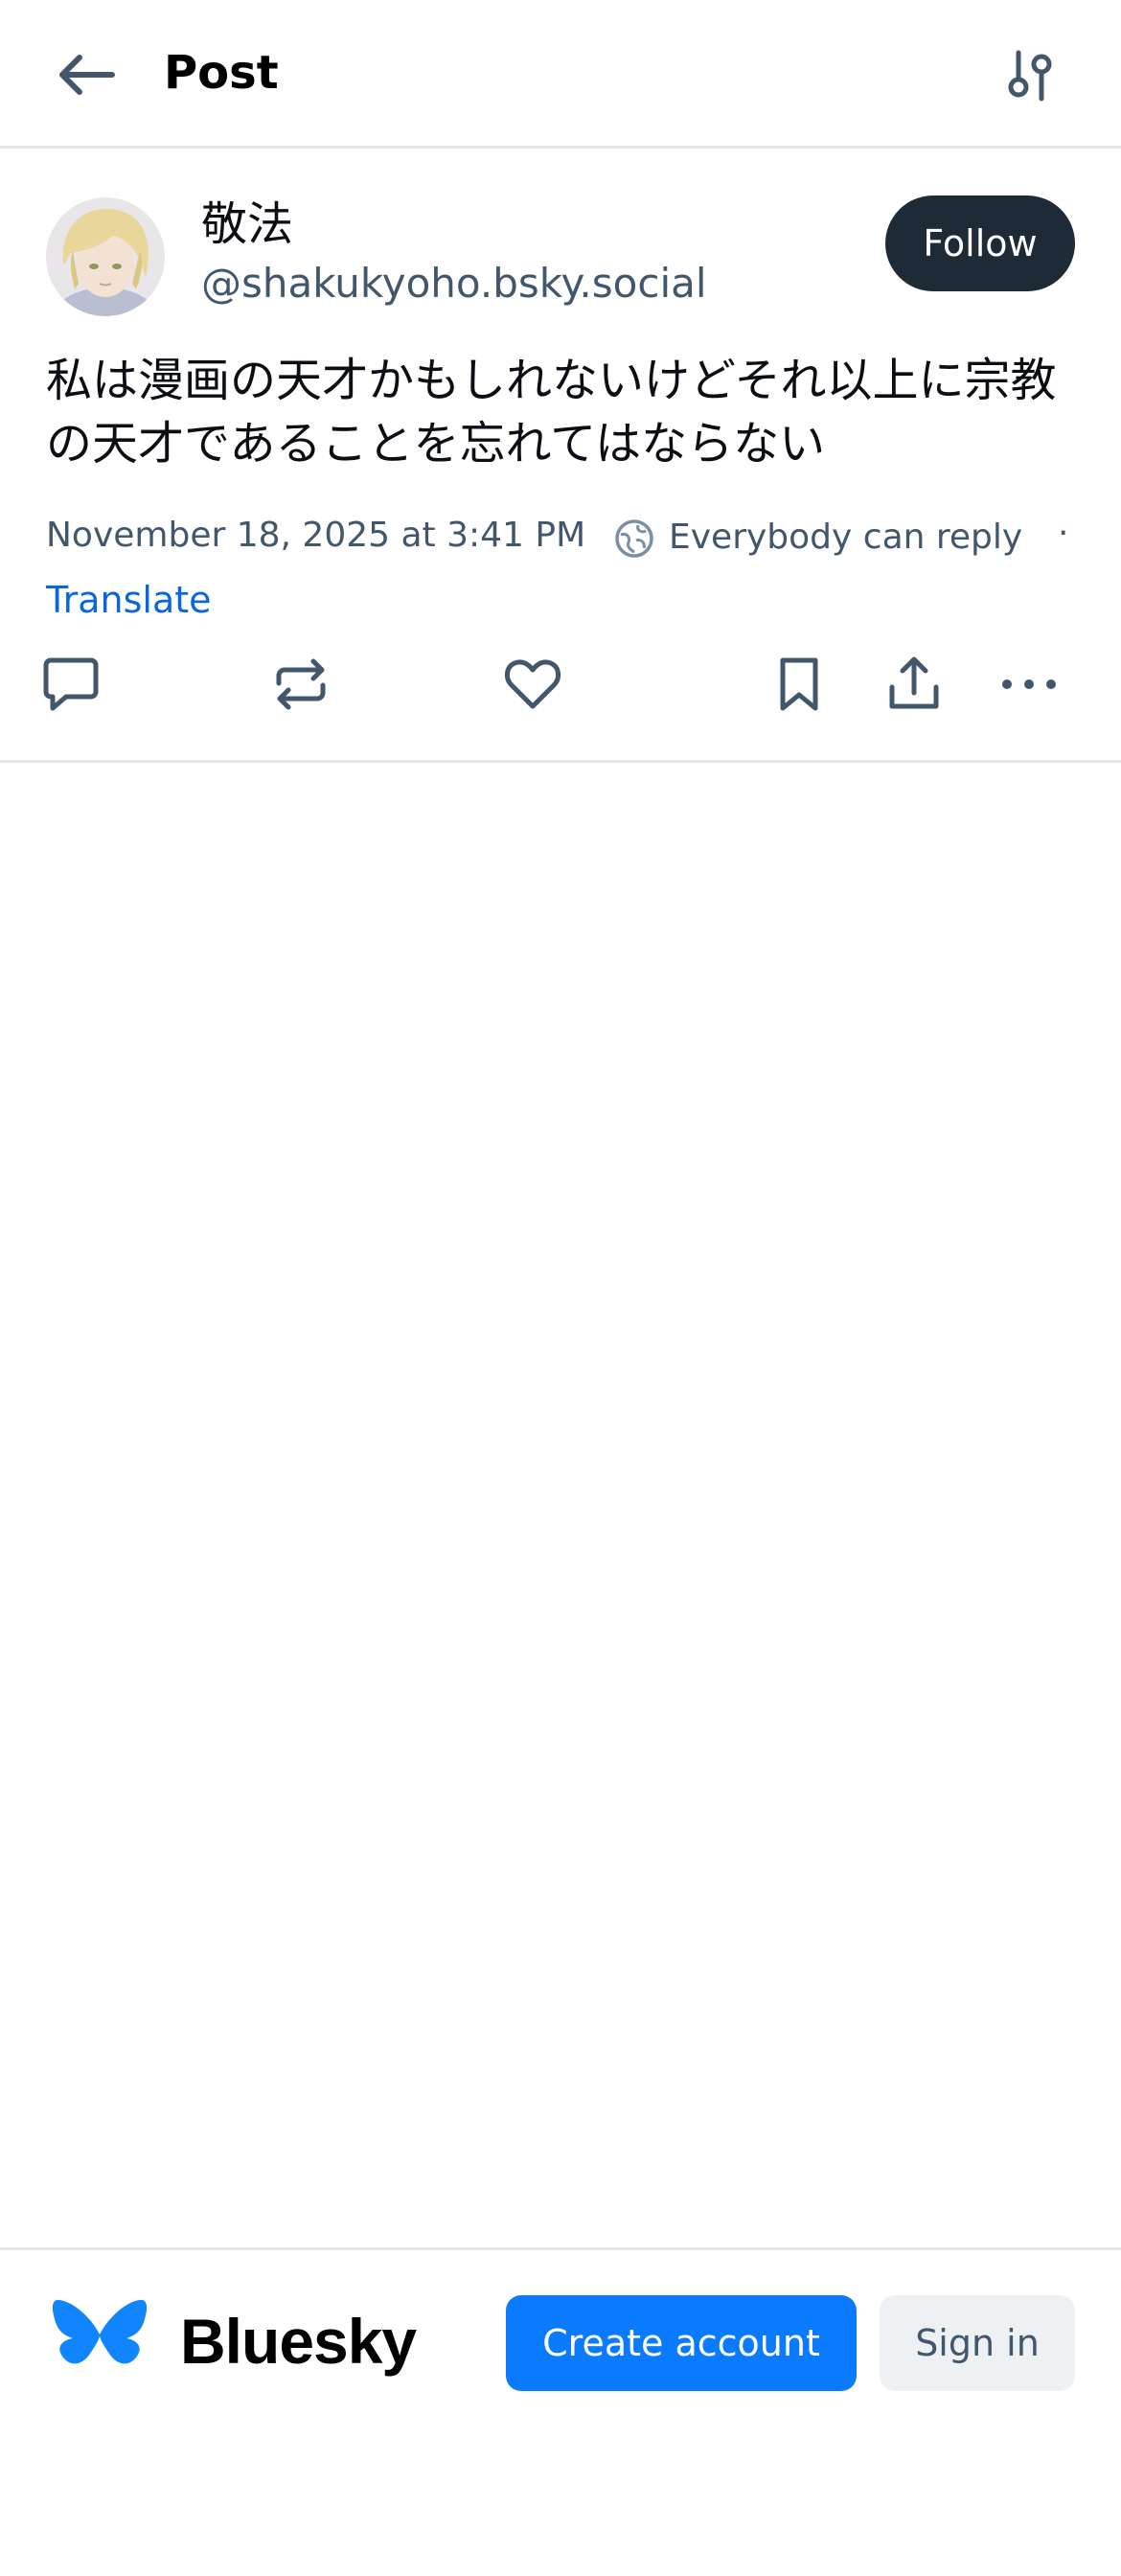  I want to click on share-icon, so click(914, 682).